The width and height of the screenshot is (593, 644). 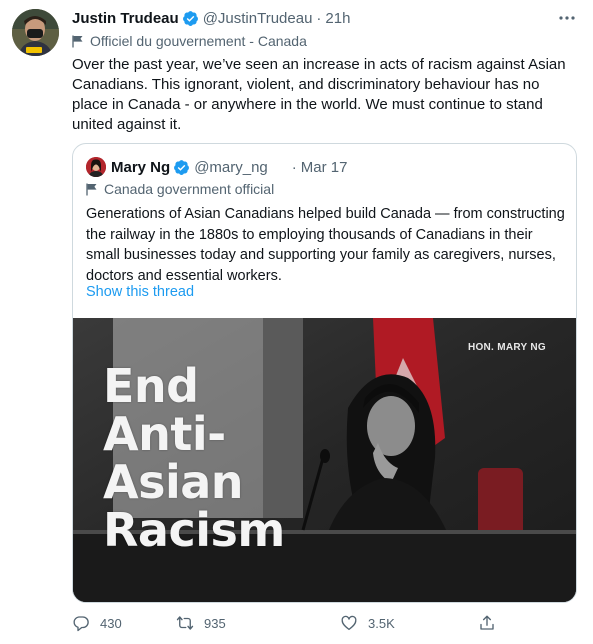 I want to click on quote-author-name: Mary Ng, so click(x=140, y=167).